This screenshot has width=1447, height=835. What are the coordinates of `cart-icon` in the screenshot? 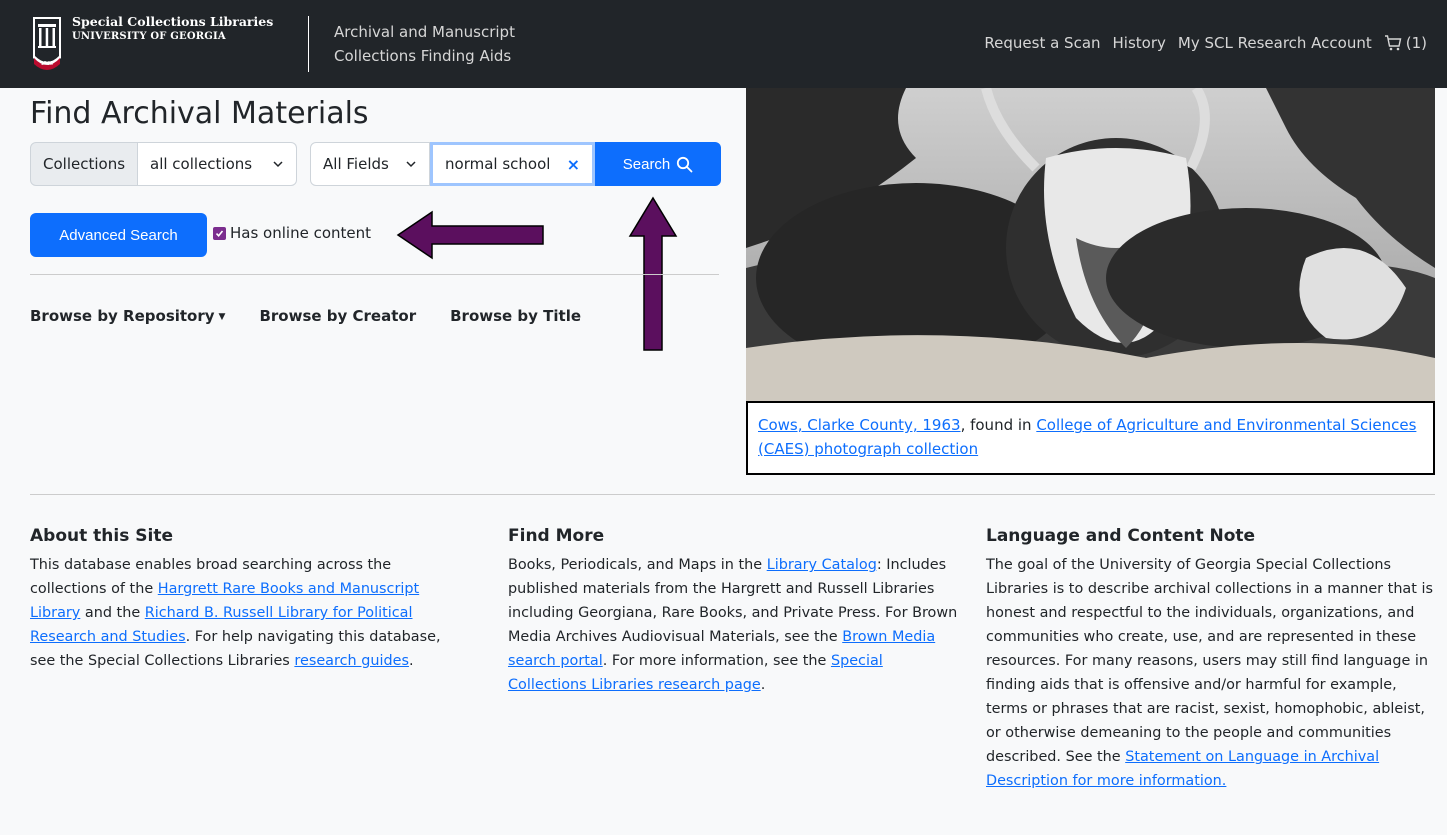 It's located at (1393, 43).